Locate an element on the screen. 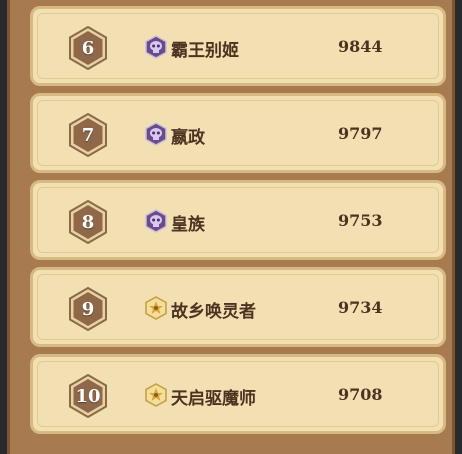  rank-number: 7 is located at coordinates (88, 135).